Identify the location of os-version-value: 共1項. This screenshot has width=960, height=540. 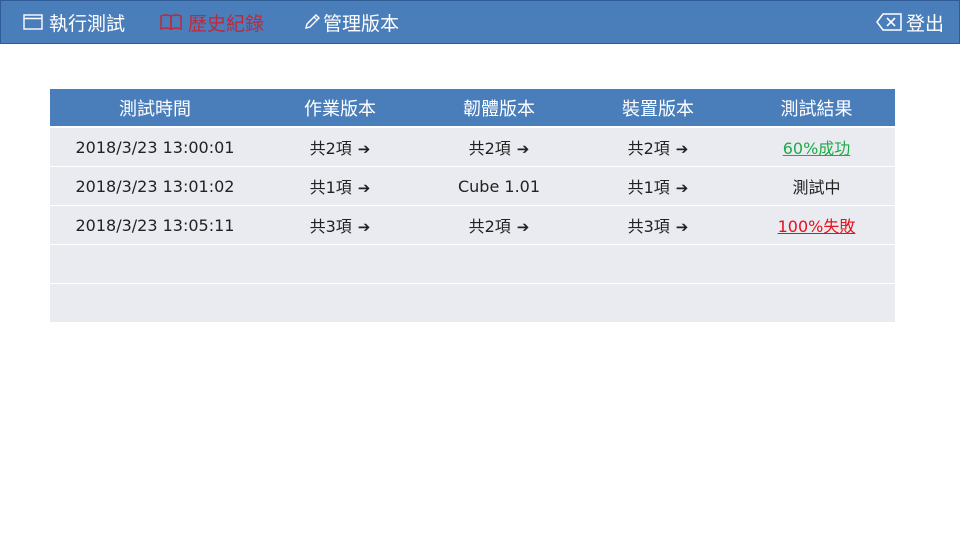
(330, 187).